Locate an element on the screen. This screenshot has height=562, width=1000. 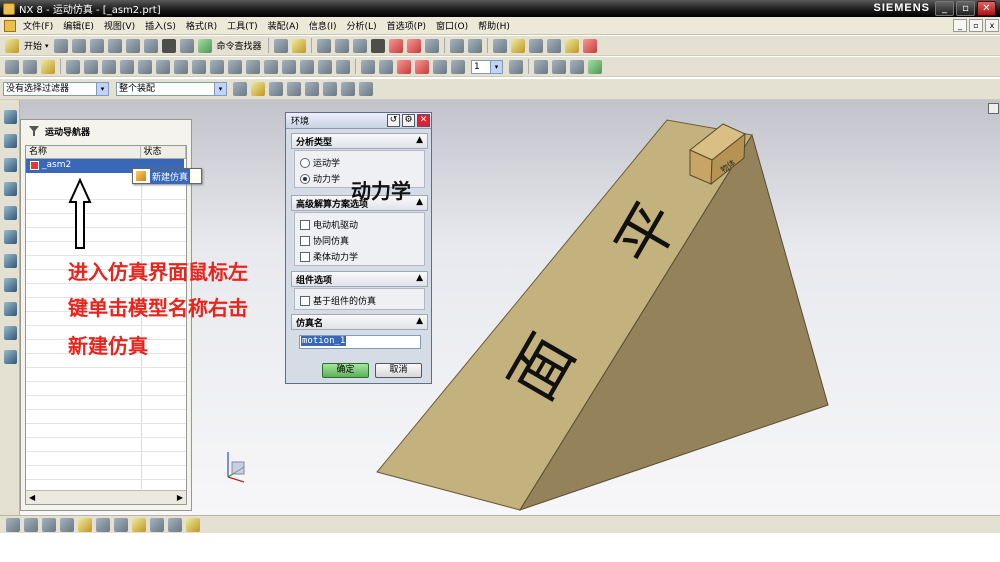
cosimulation-option: 协同仿真 is located at coordinates (324, 240).